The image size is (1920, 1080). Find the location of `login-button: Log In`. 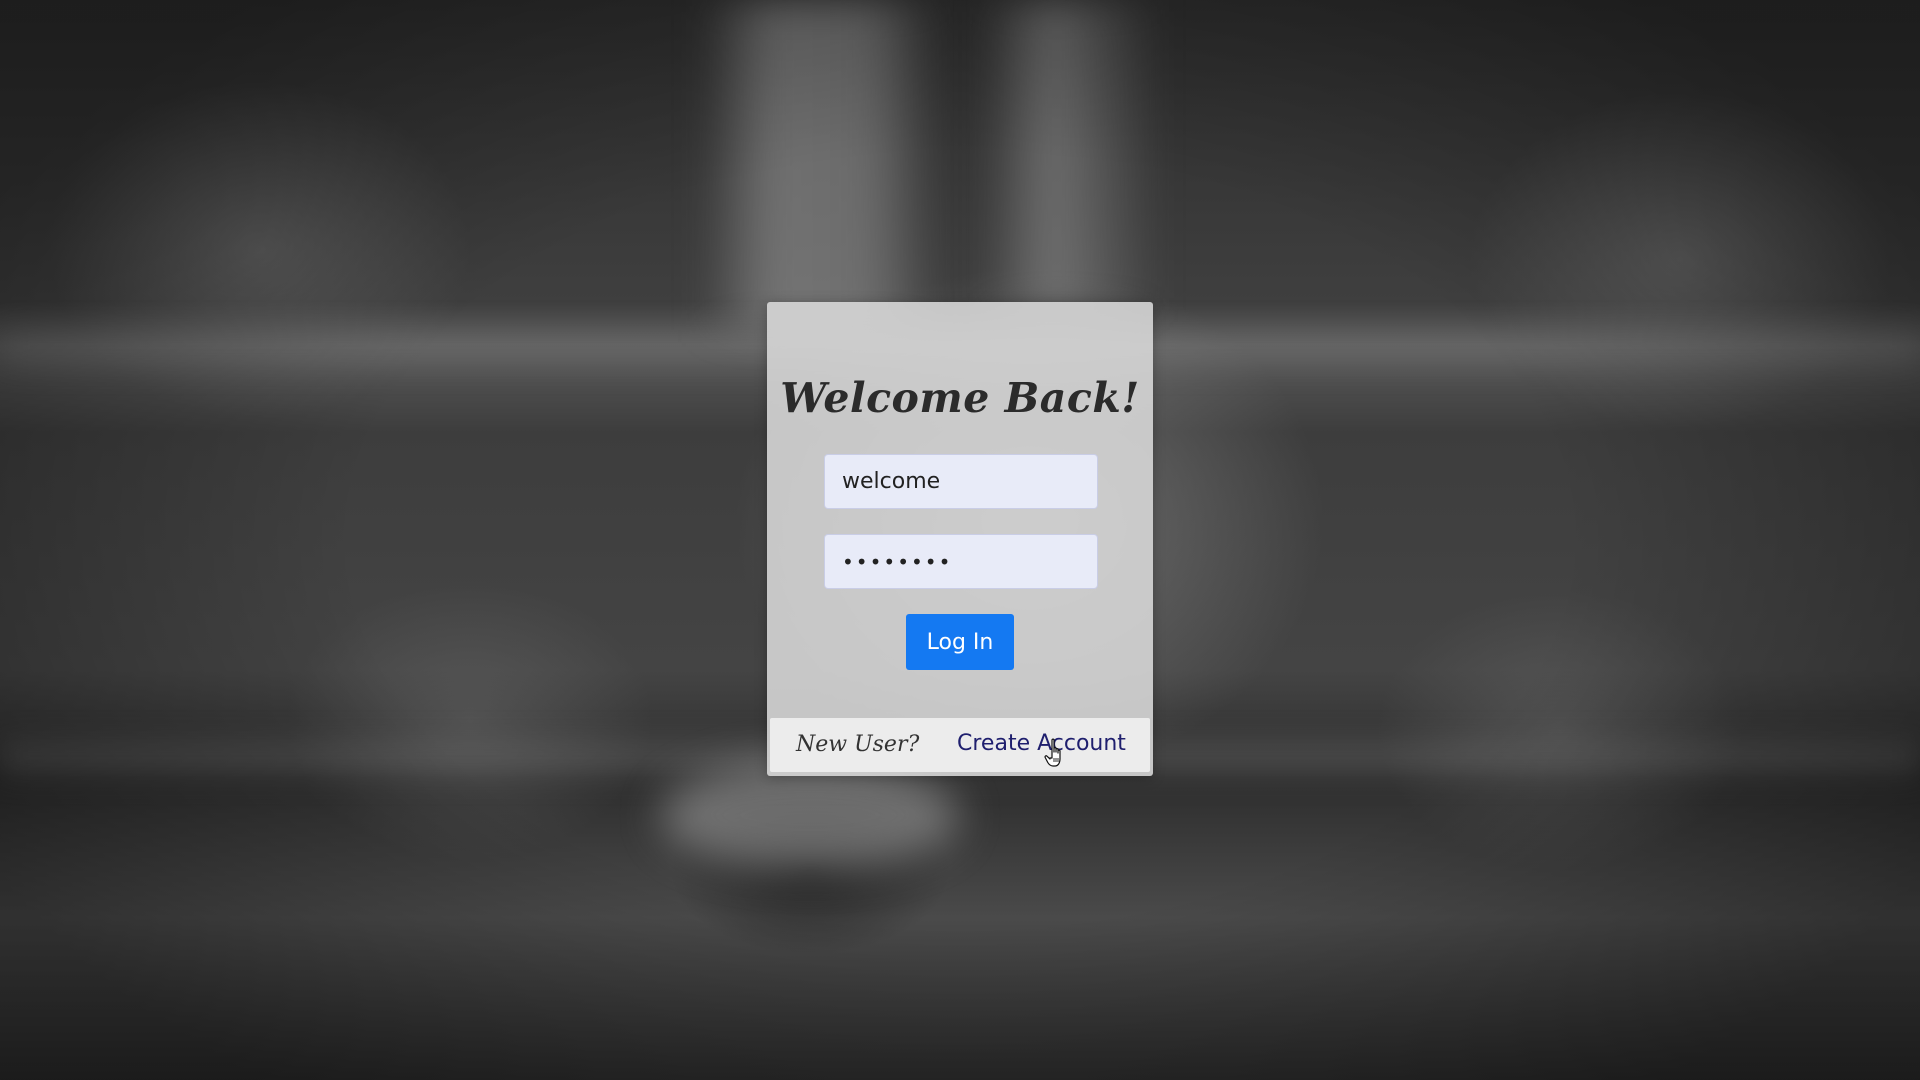

login-button: Log In is located at coordinates (960, 642).